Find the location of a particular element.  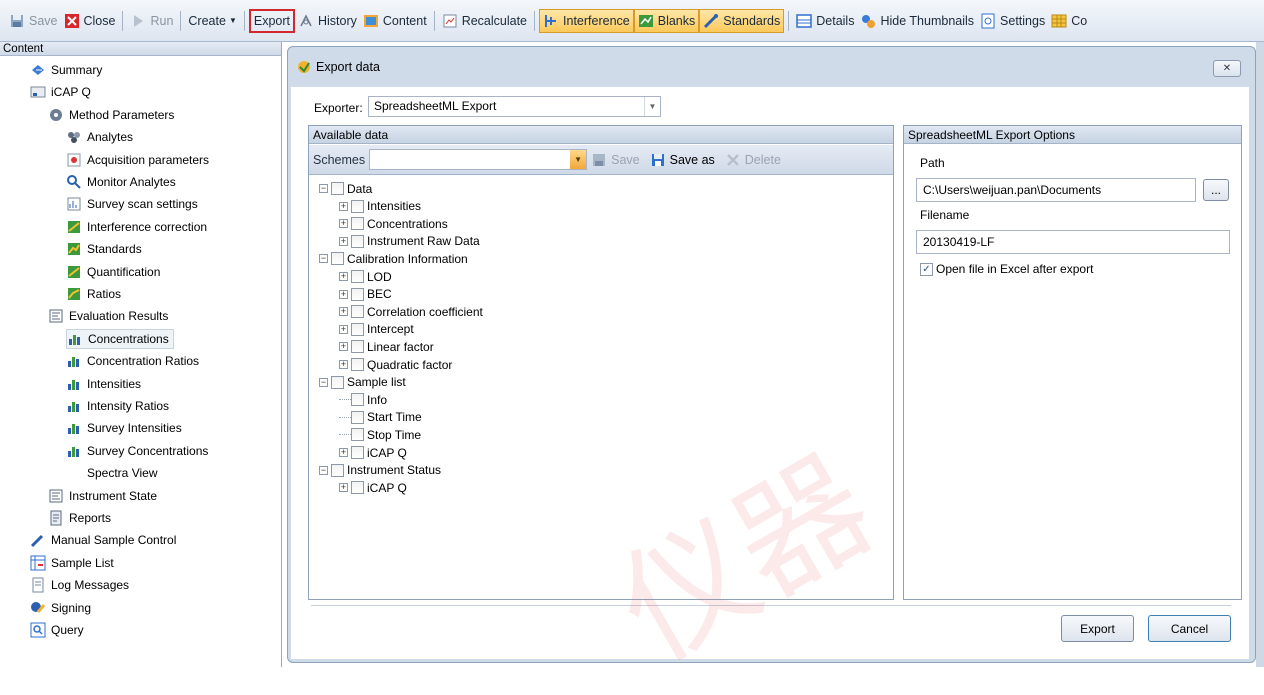

open-excel-option: ✓ Open file in Excel after export is located at coordinates (1006, 269).